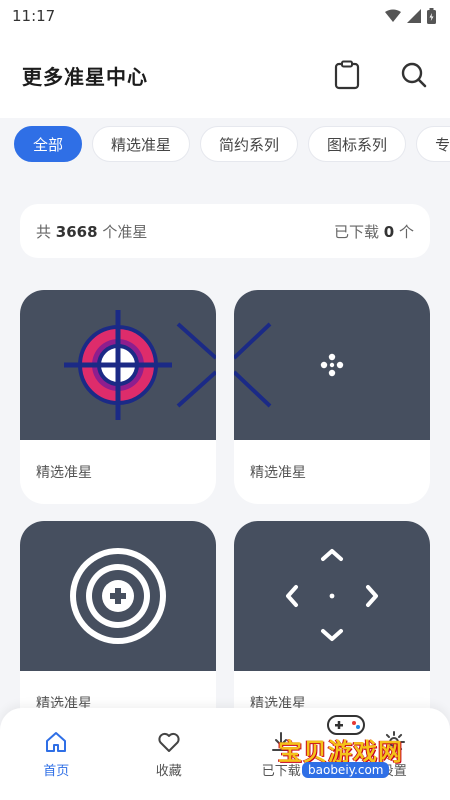  I want to click on downloaded-count-text: 已下载 0 个, so click(374, 231).